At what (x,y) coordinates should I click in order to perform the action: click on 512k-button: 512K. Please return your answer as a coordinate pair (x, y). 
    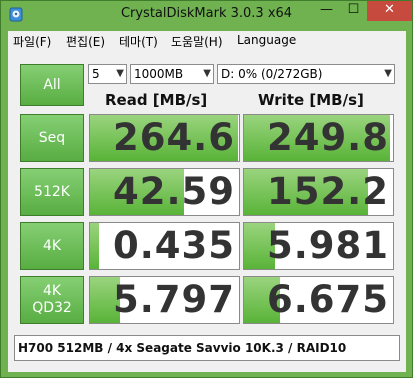
    Looking at the image, I should click on (52, 192).